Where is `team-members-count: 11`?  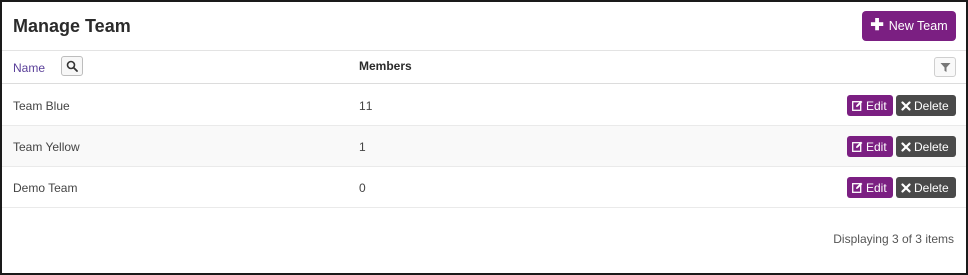 team-members-count: 11 is located at coordinates (366, 106).